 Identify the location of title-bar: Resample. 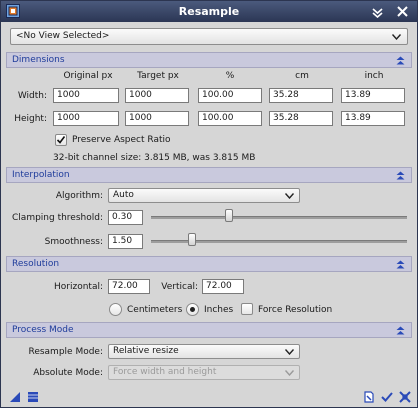
(209, 11).